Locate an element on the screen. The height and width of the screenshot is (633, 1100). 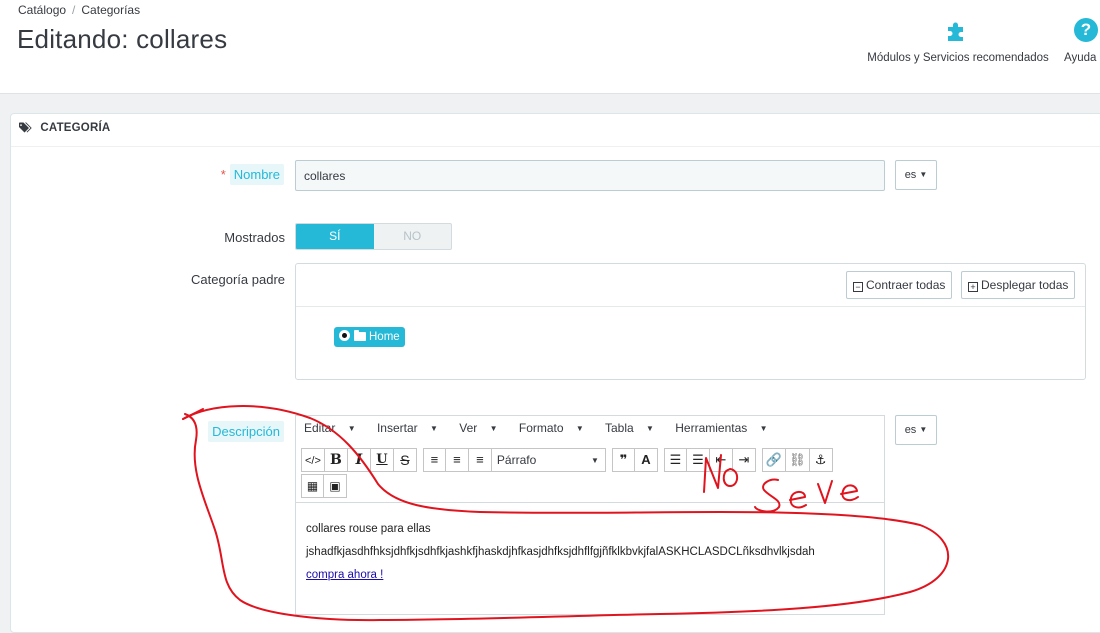
required-mark: * is located at coordinates (223, 174).